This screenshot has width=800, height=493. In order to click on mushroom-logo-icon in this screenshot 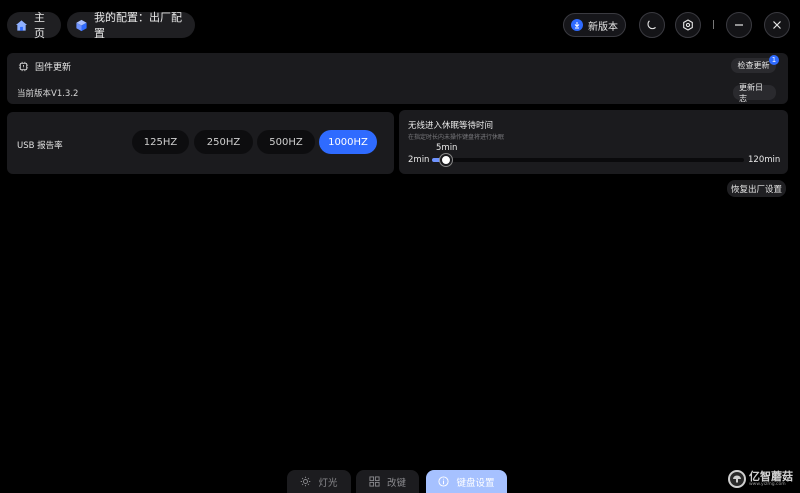, I will do `click(737, 479)`.